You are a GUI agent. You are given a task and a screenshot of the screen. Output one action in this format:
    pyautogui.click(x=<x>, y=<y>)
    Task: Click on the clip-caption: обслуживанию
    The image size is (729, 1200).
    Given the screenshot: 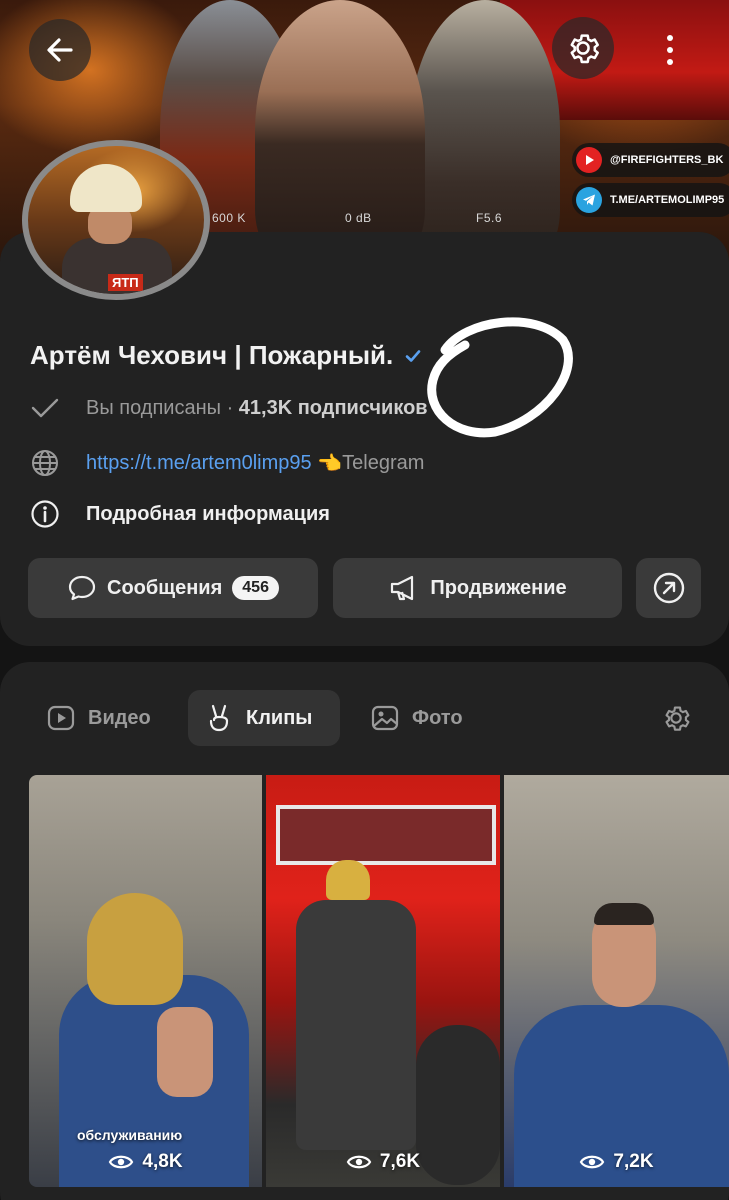 What is the action you would take?
    pyautogui.click(x=130, y=1135)
    